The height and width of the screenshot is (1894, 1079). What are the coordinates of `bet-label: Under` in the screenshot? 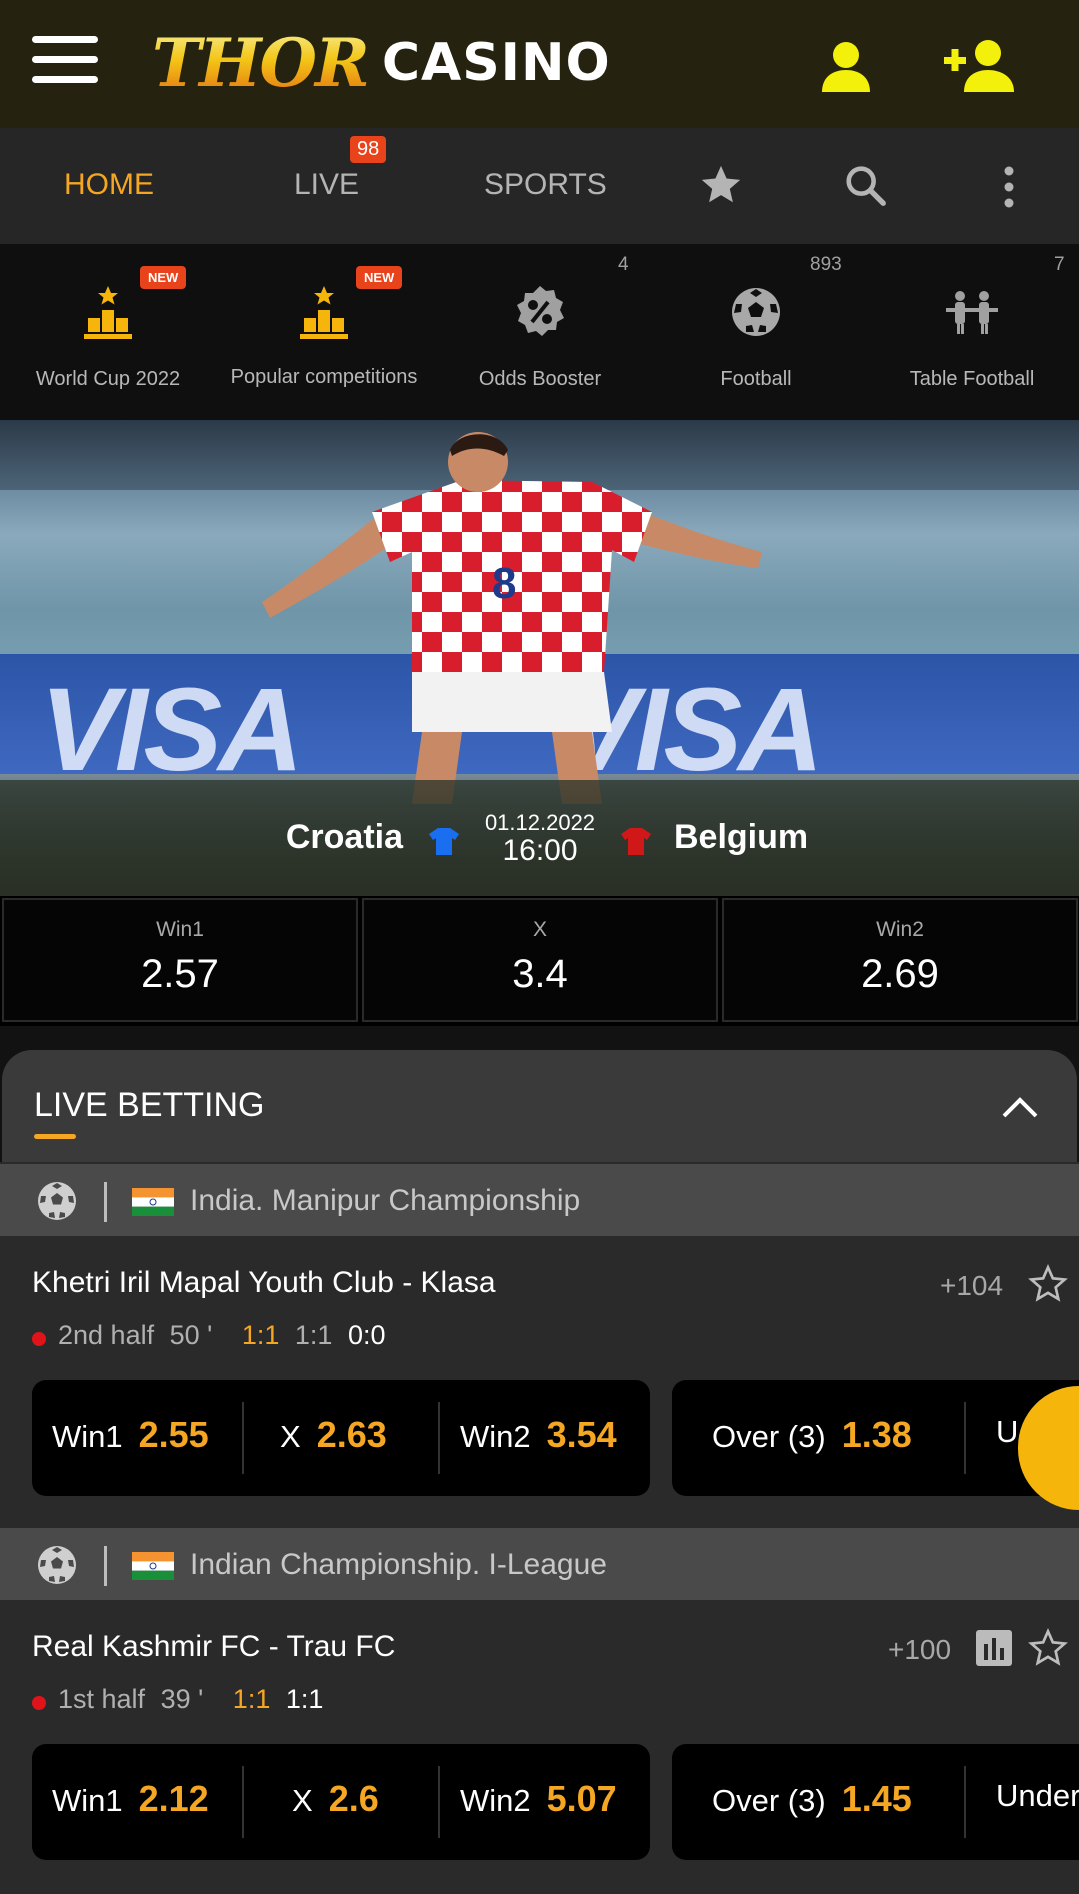 It's located at (1037, 1795).